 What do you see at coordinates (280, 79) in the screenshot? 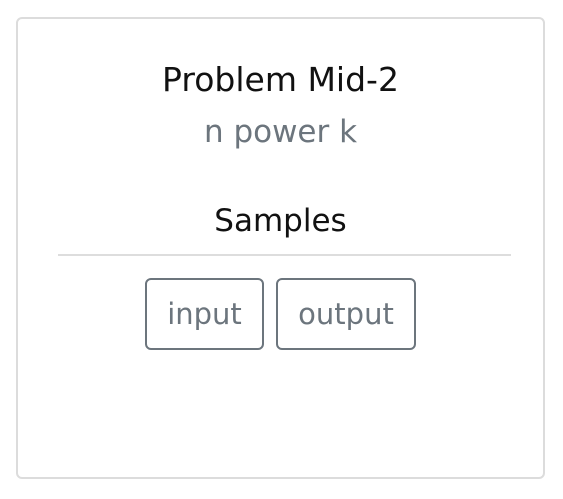
I see `problem-title: Problem Mid-2` at bounding box center [280, 79].